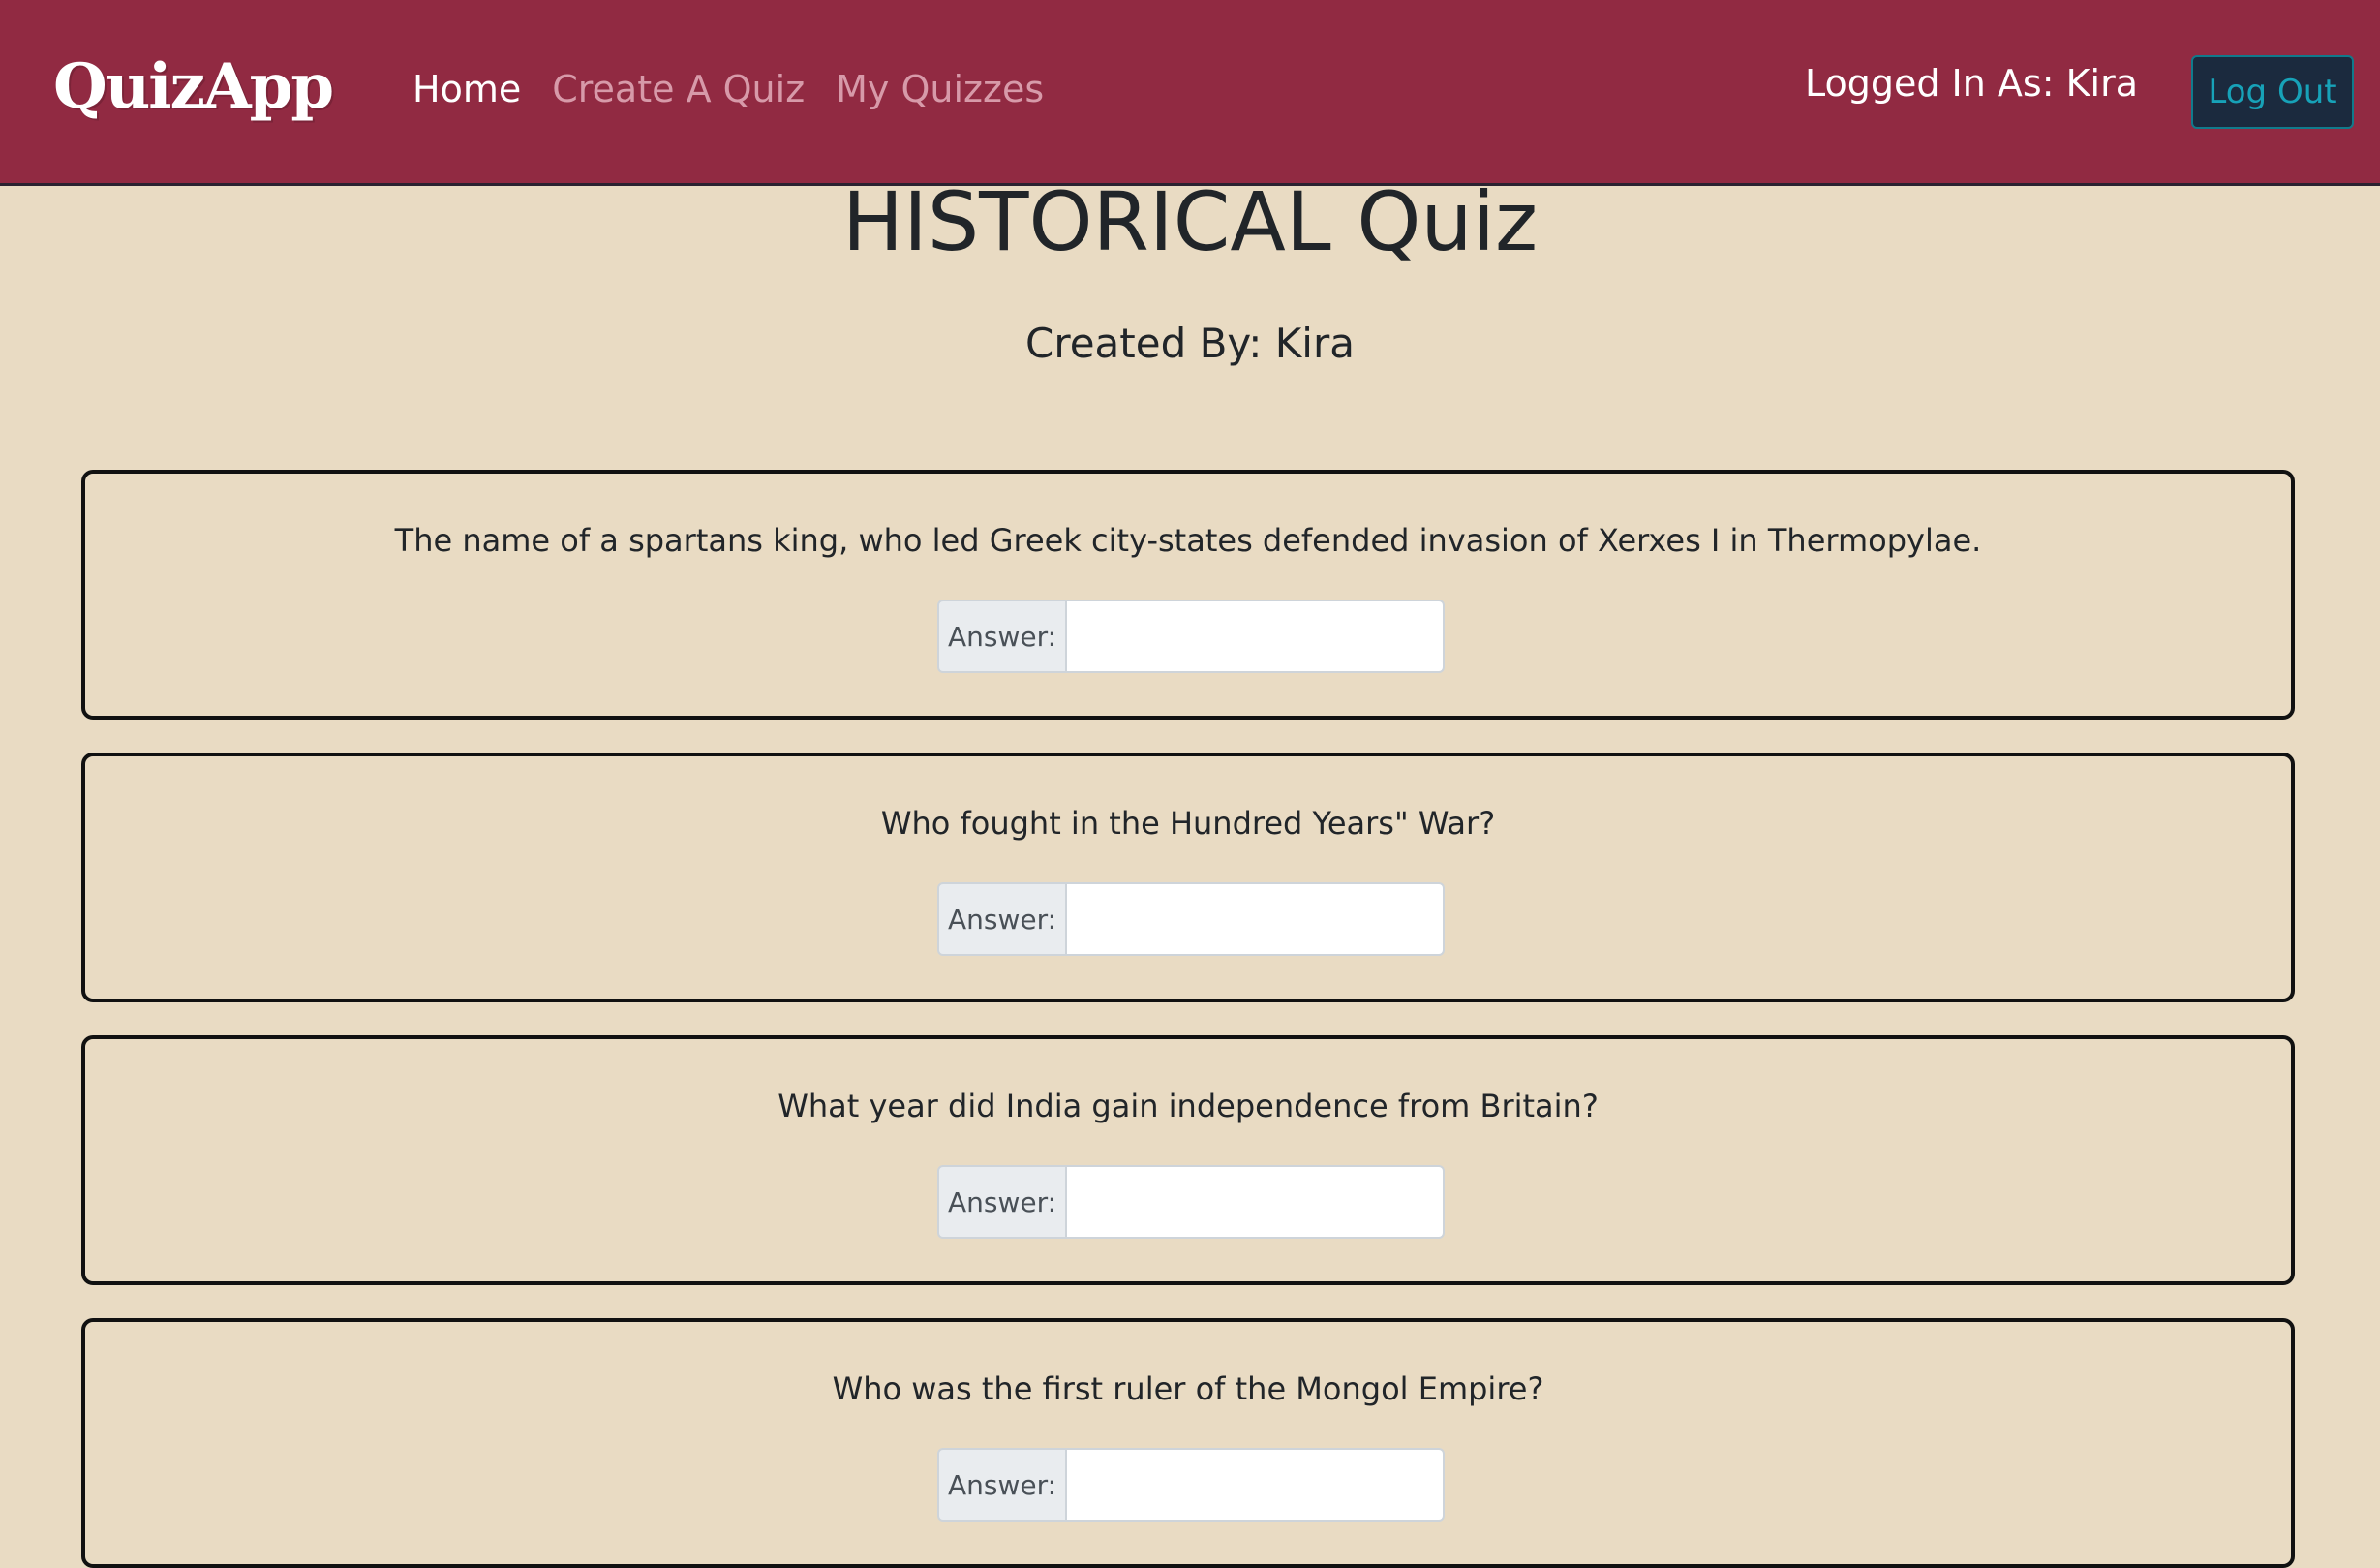 This screenshot has width=2380, height=1568. What do you see at coordinates (194, 86) in the screenshot?
I see `brand-logo: QuizApp` at bounding box center [194, 86].